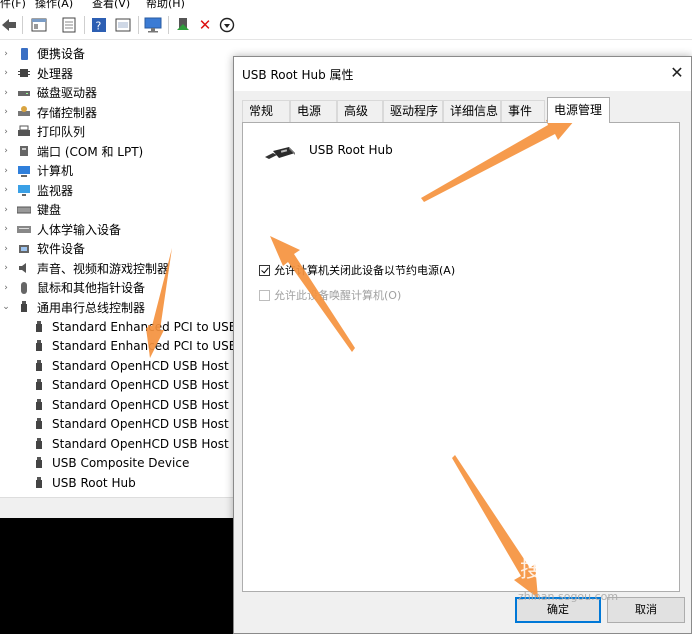  I want to click on update-icon, so click(69, 25).